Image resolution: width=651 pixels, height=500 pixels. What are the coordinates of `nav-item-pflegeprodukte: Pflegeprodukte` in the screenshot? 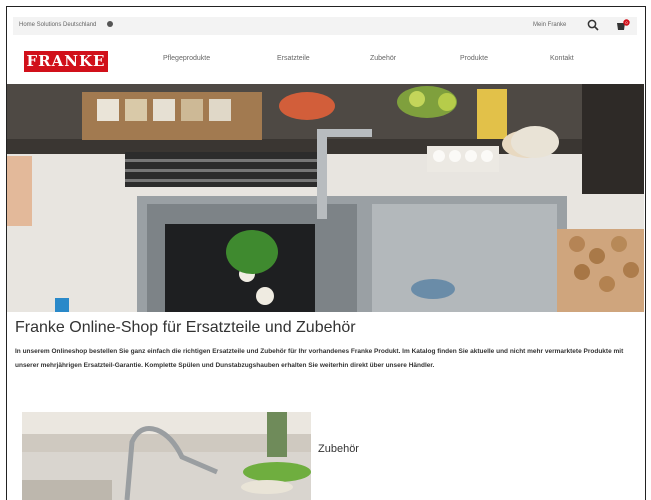 It's located at (186, 58).